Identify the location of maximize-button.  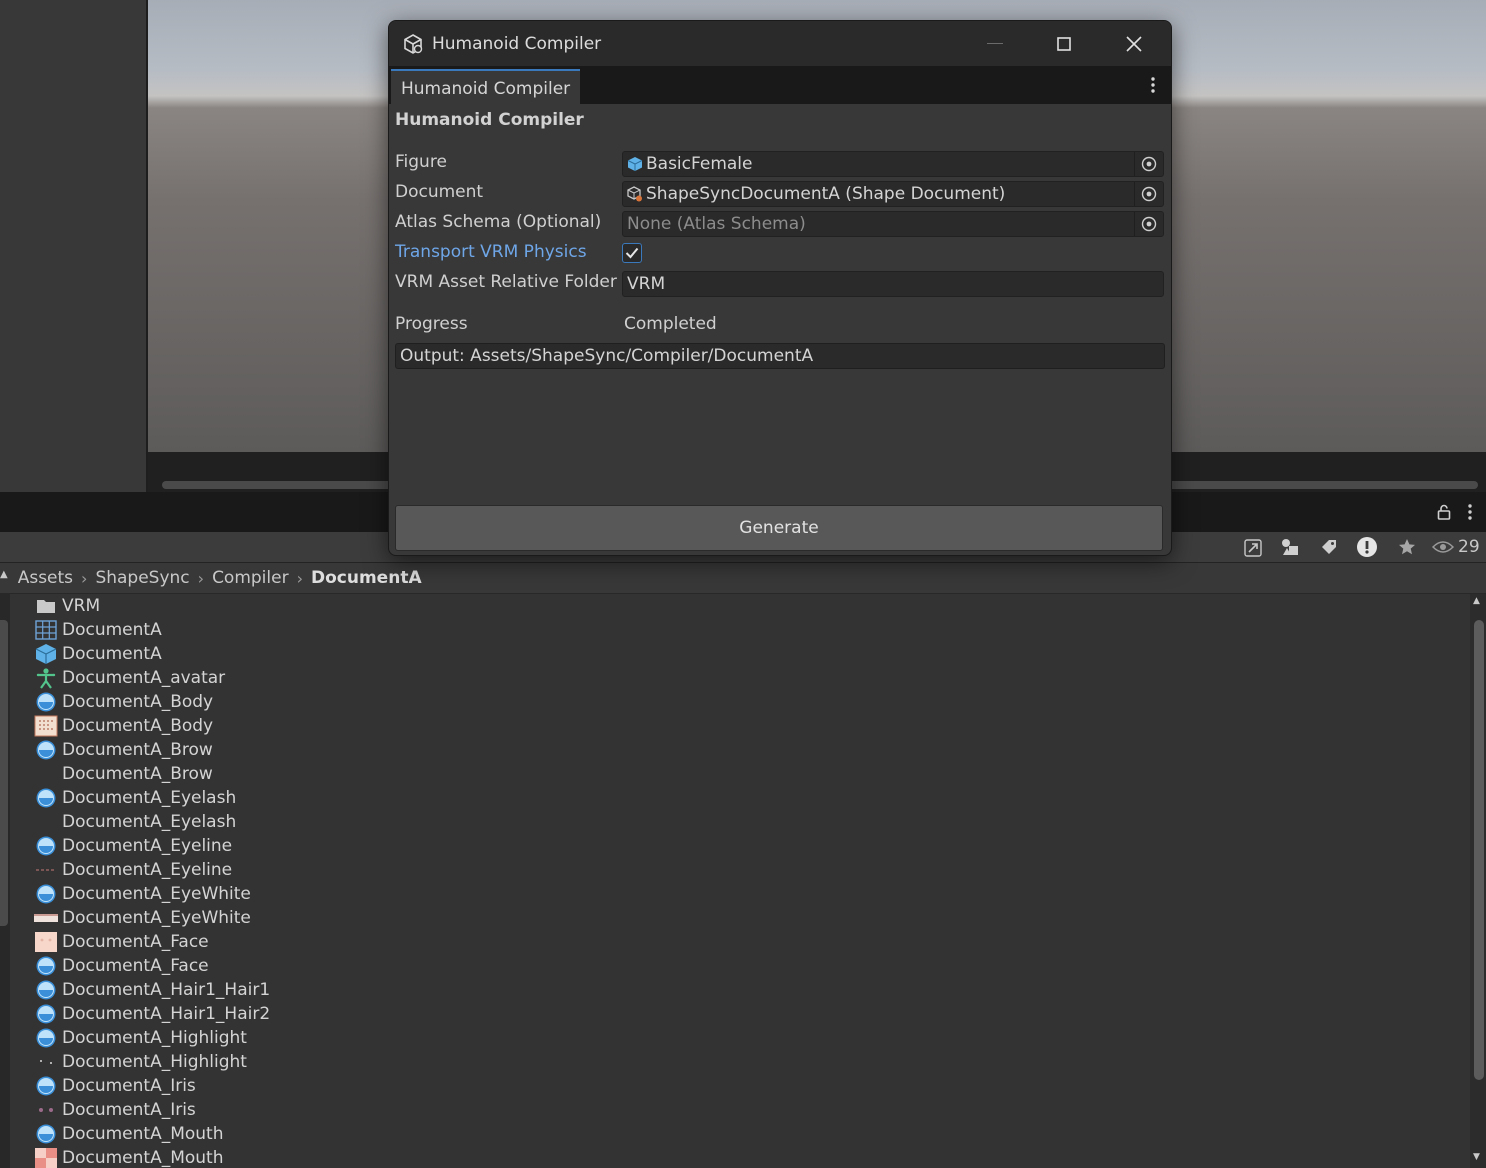
(1064, 43).